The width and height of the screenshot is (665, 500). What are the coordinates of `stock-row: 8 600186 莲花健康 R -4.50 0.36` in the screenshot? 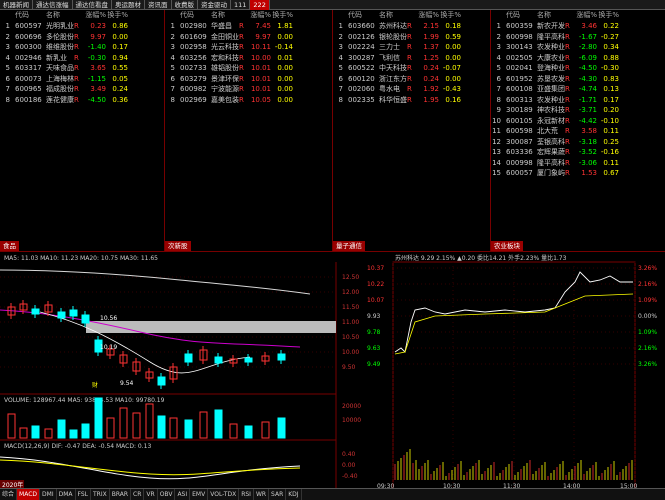 It's located at (82, 100).